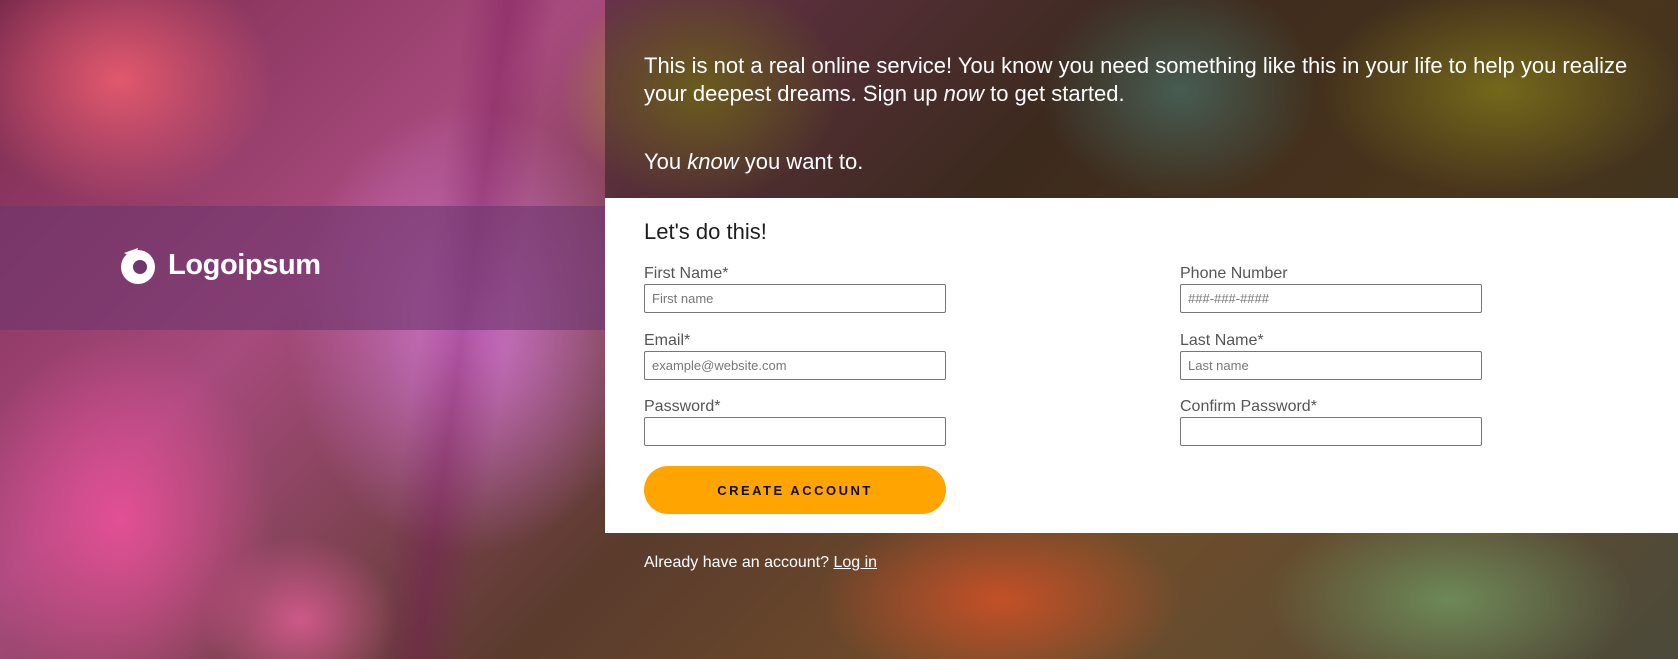 The image size is (1678, 659). I want to click on first-name-input, so click(795, 298).